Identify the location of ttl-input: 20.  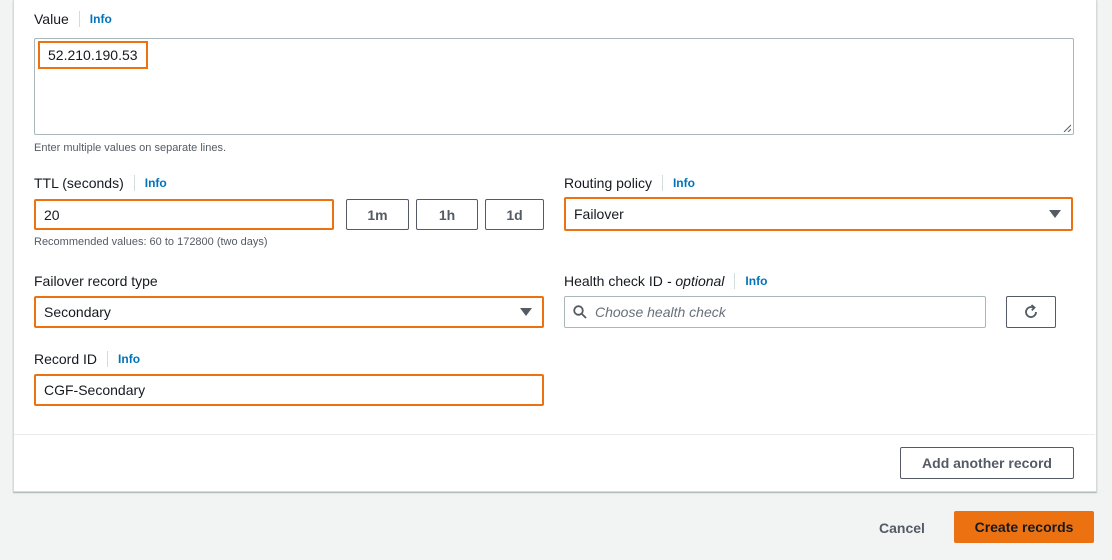
(184, 214).